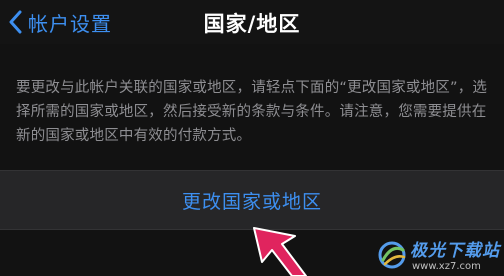  I want to click on watermark-url: www.xz7.com, so click(446, 266).